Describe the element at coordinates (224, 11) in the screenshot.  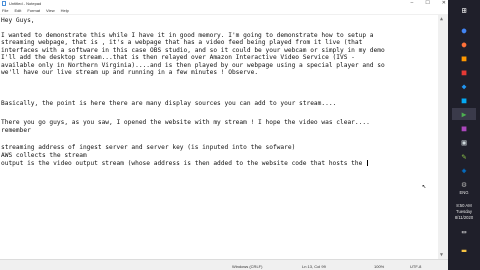
I see `menu-bar: File Edit Format View Help` at that location.